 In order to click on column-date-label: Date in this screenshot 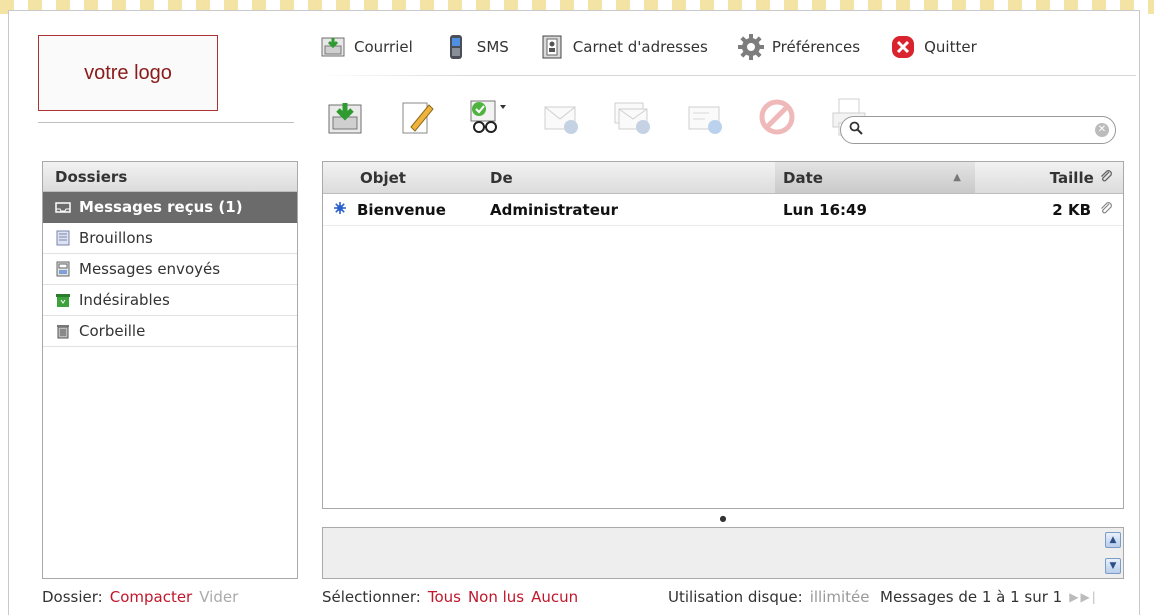, I will do `click(803, 177)`.